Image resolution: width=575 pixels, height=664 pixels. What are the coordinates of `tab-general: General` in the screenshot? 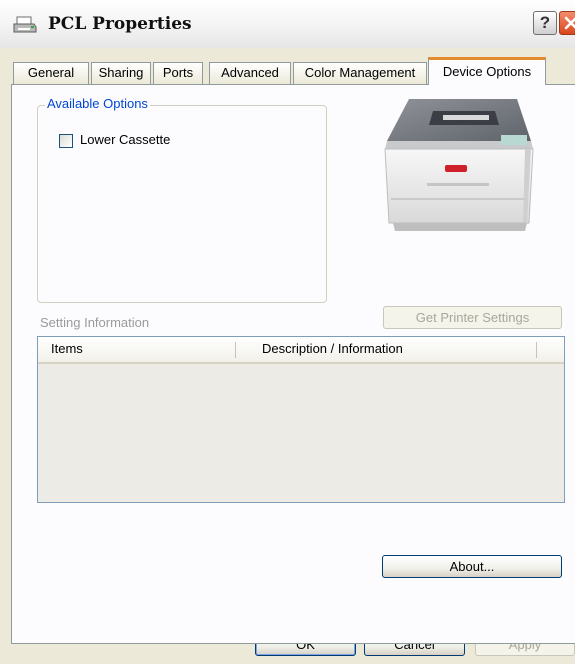 It's located at (51, 73).